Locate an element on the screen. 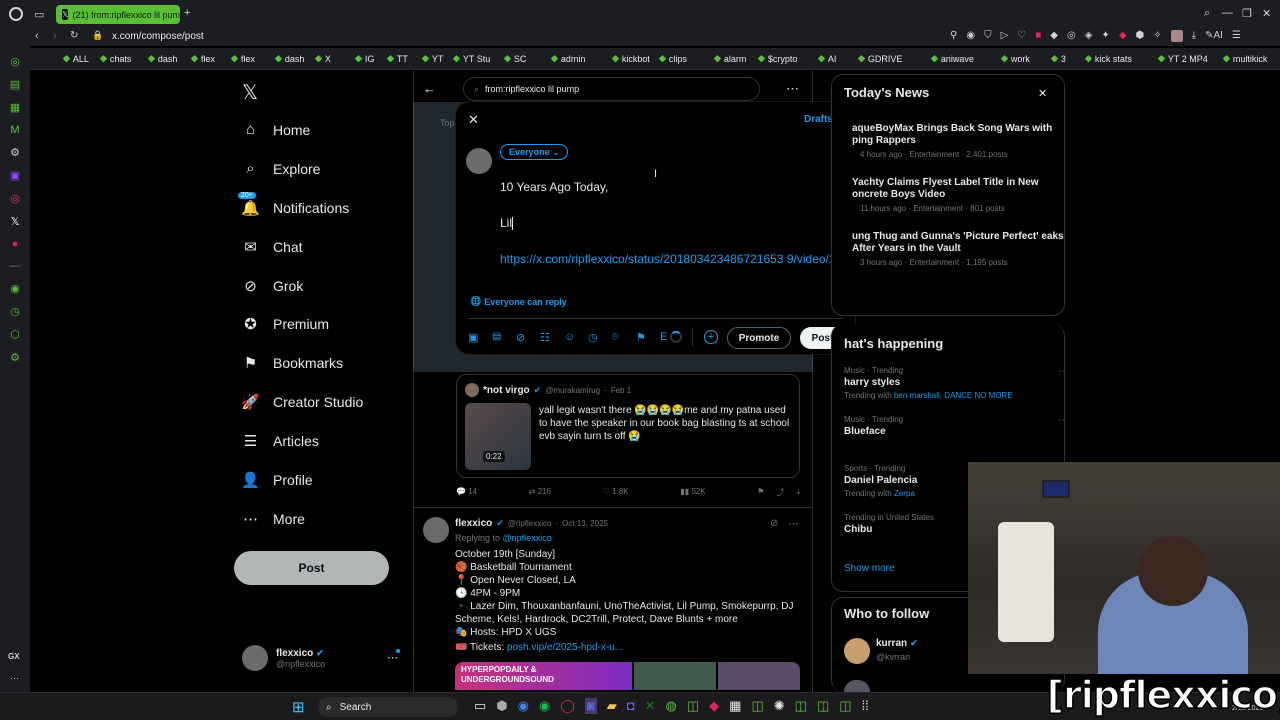  bookmark-item: ◆ kick stats is located at coordinates (1108, 58).